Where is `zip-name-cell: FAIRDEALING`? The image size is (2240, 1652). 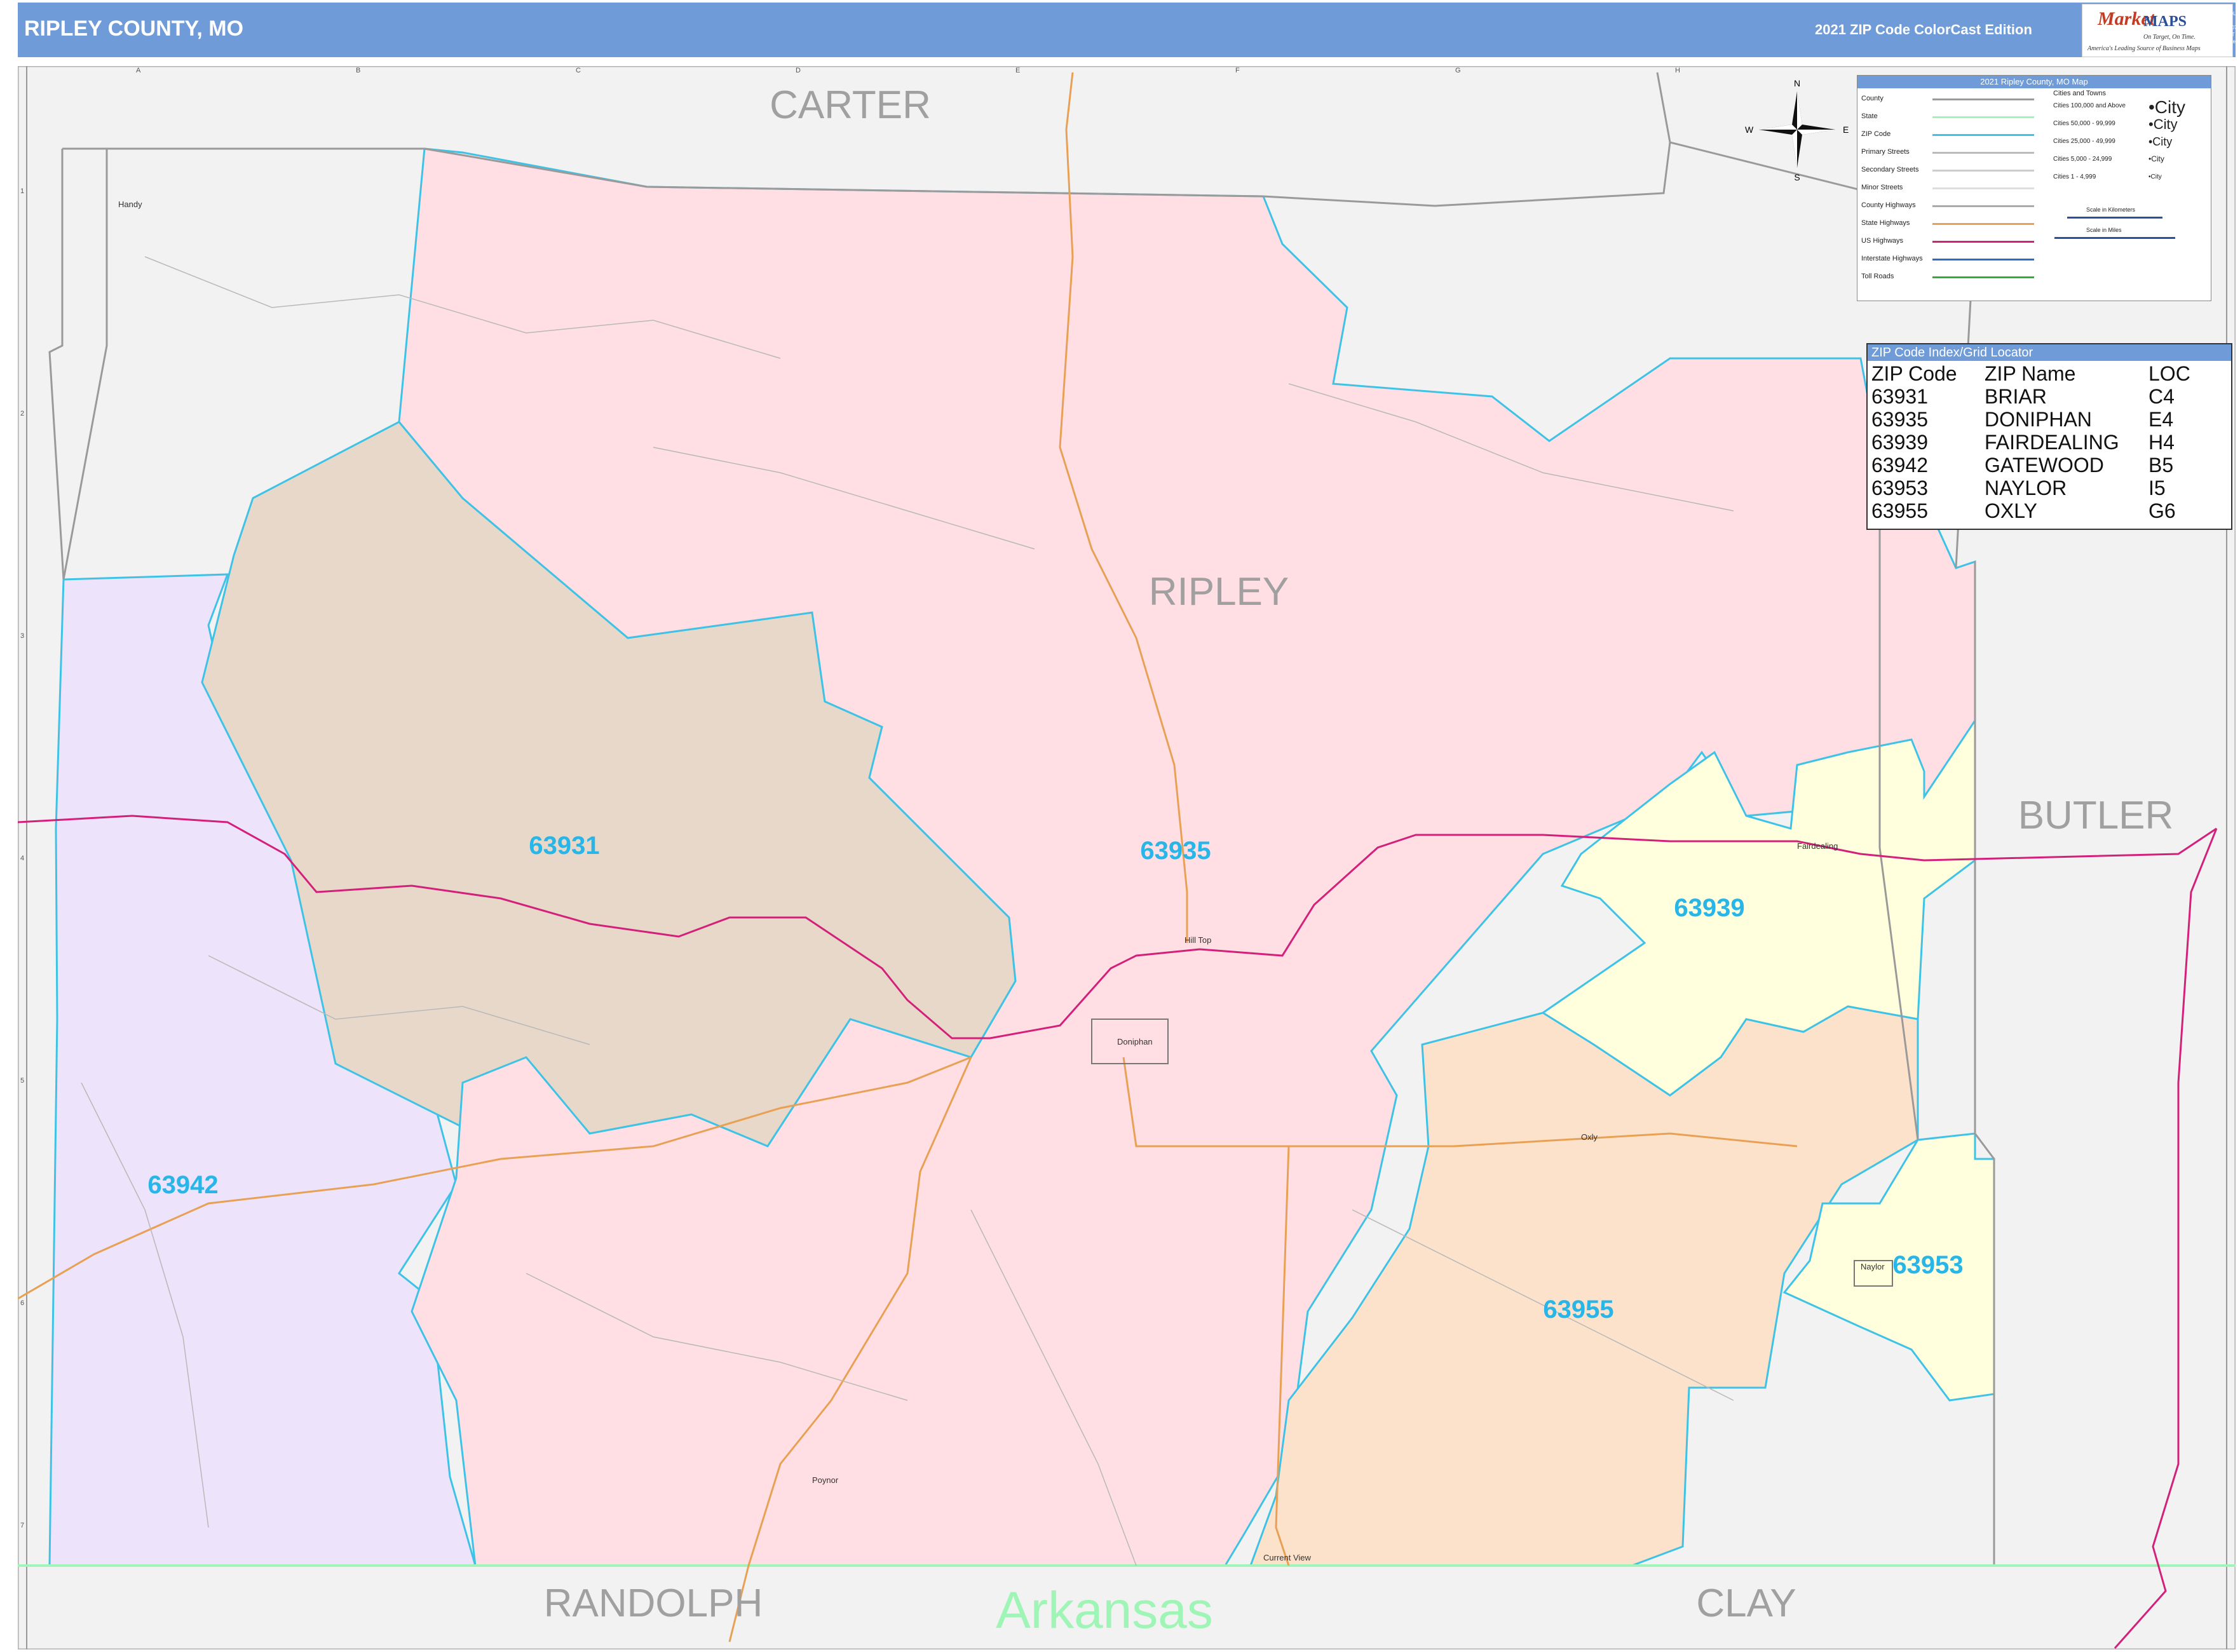
zip-name-cell: FAIRDEALING is located at coordinates (2052, 443).